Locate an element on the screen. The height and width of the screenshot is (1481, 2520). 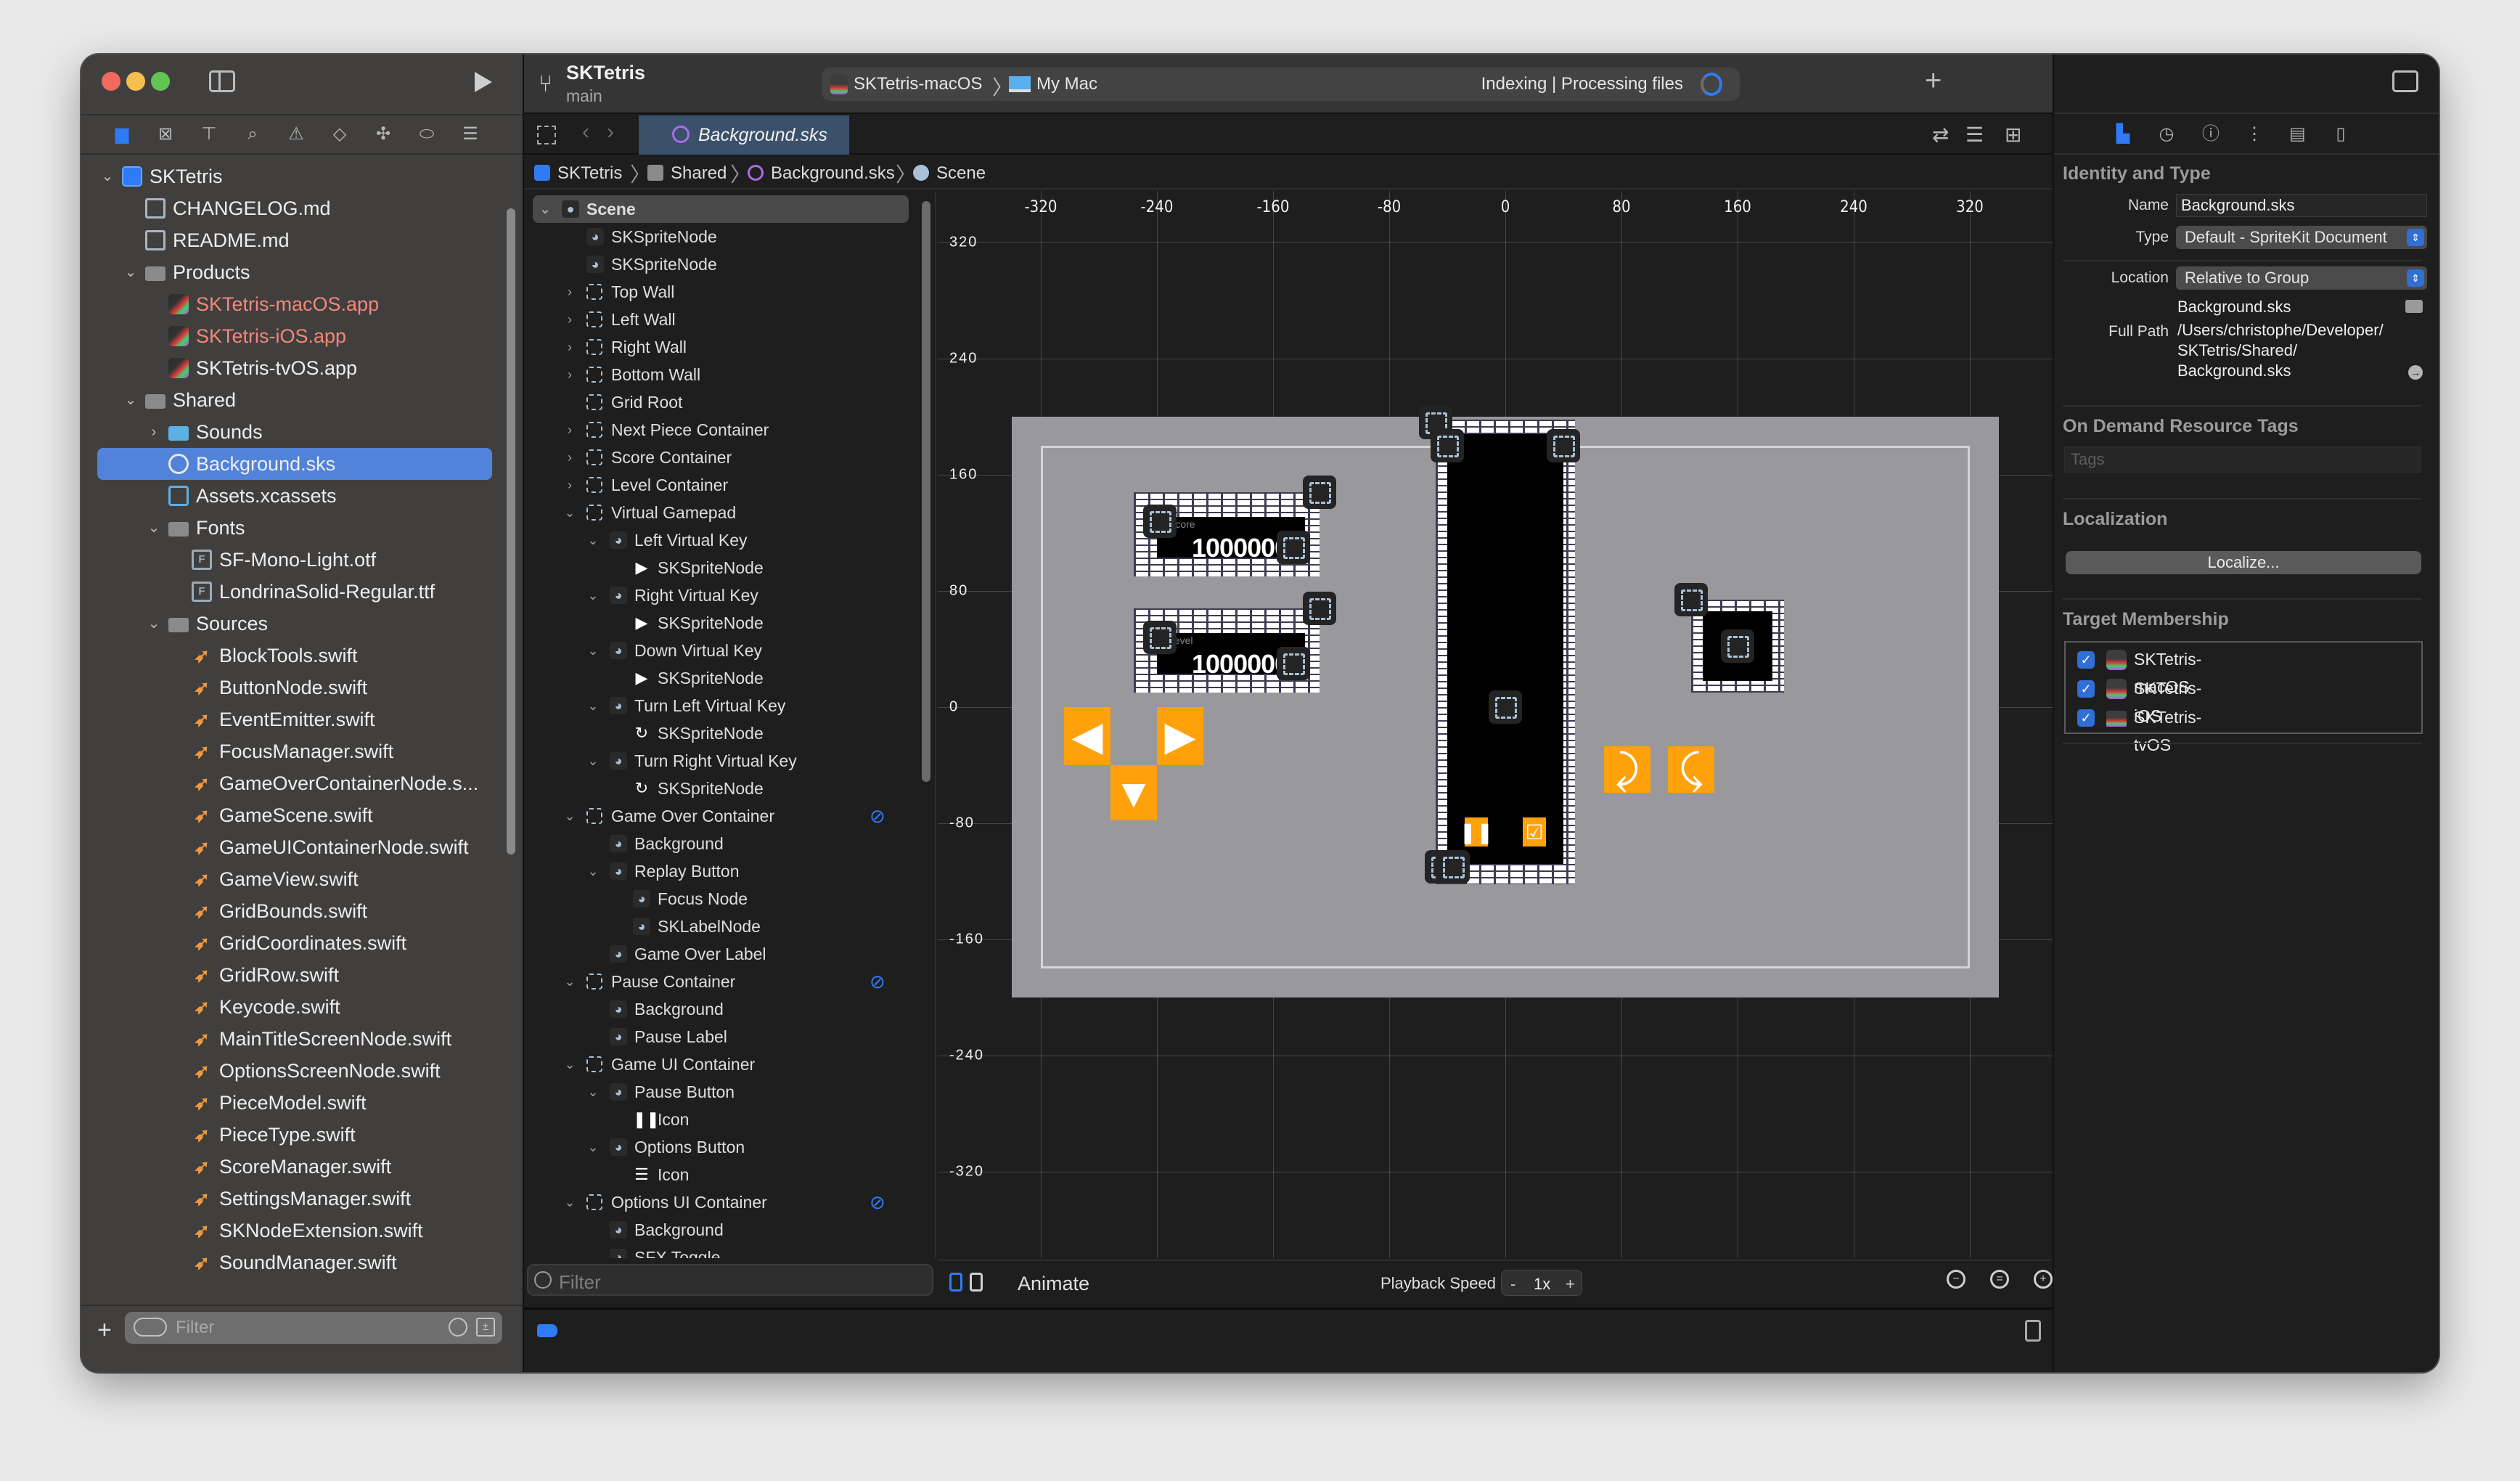
outline-node: ◕ SKLabelNode is located at coordinates (729, 926).